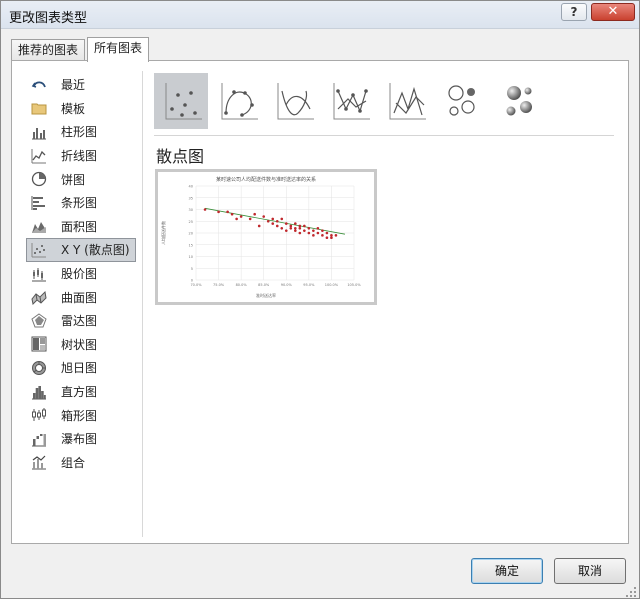  Describe the element at coordinates (39, 367) in the screenshot. I see `sunburst-chart-icon` at that location.